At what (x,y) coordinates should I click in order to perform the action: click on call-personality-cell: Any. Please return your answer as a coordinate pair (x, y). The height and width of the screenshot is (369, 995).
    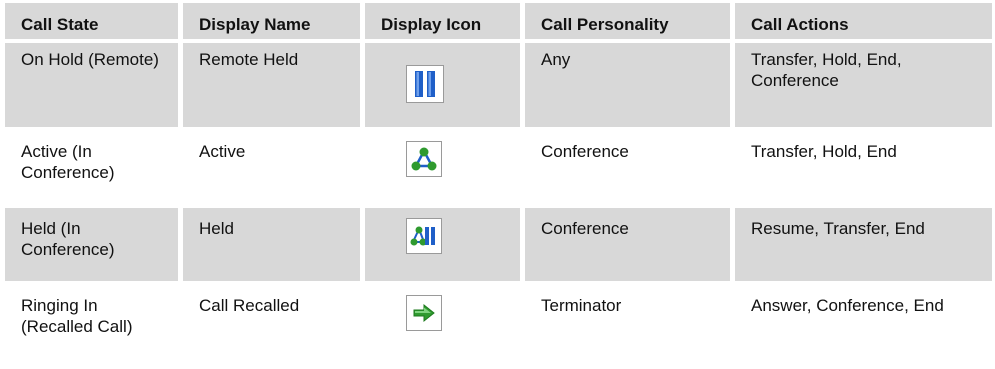
    Looking at the image, I should click on (630, 87).